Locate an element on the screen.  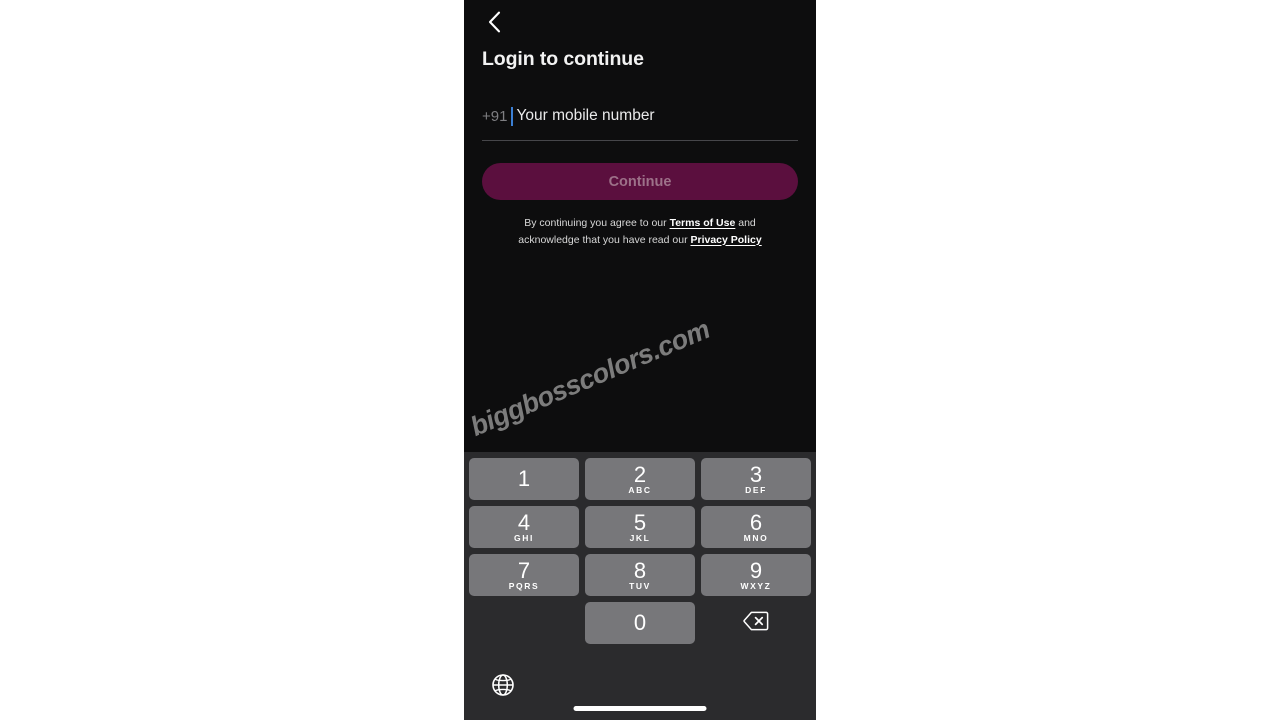
key-letters: WXYZ is located at coordinates (756, 586).